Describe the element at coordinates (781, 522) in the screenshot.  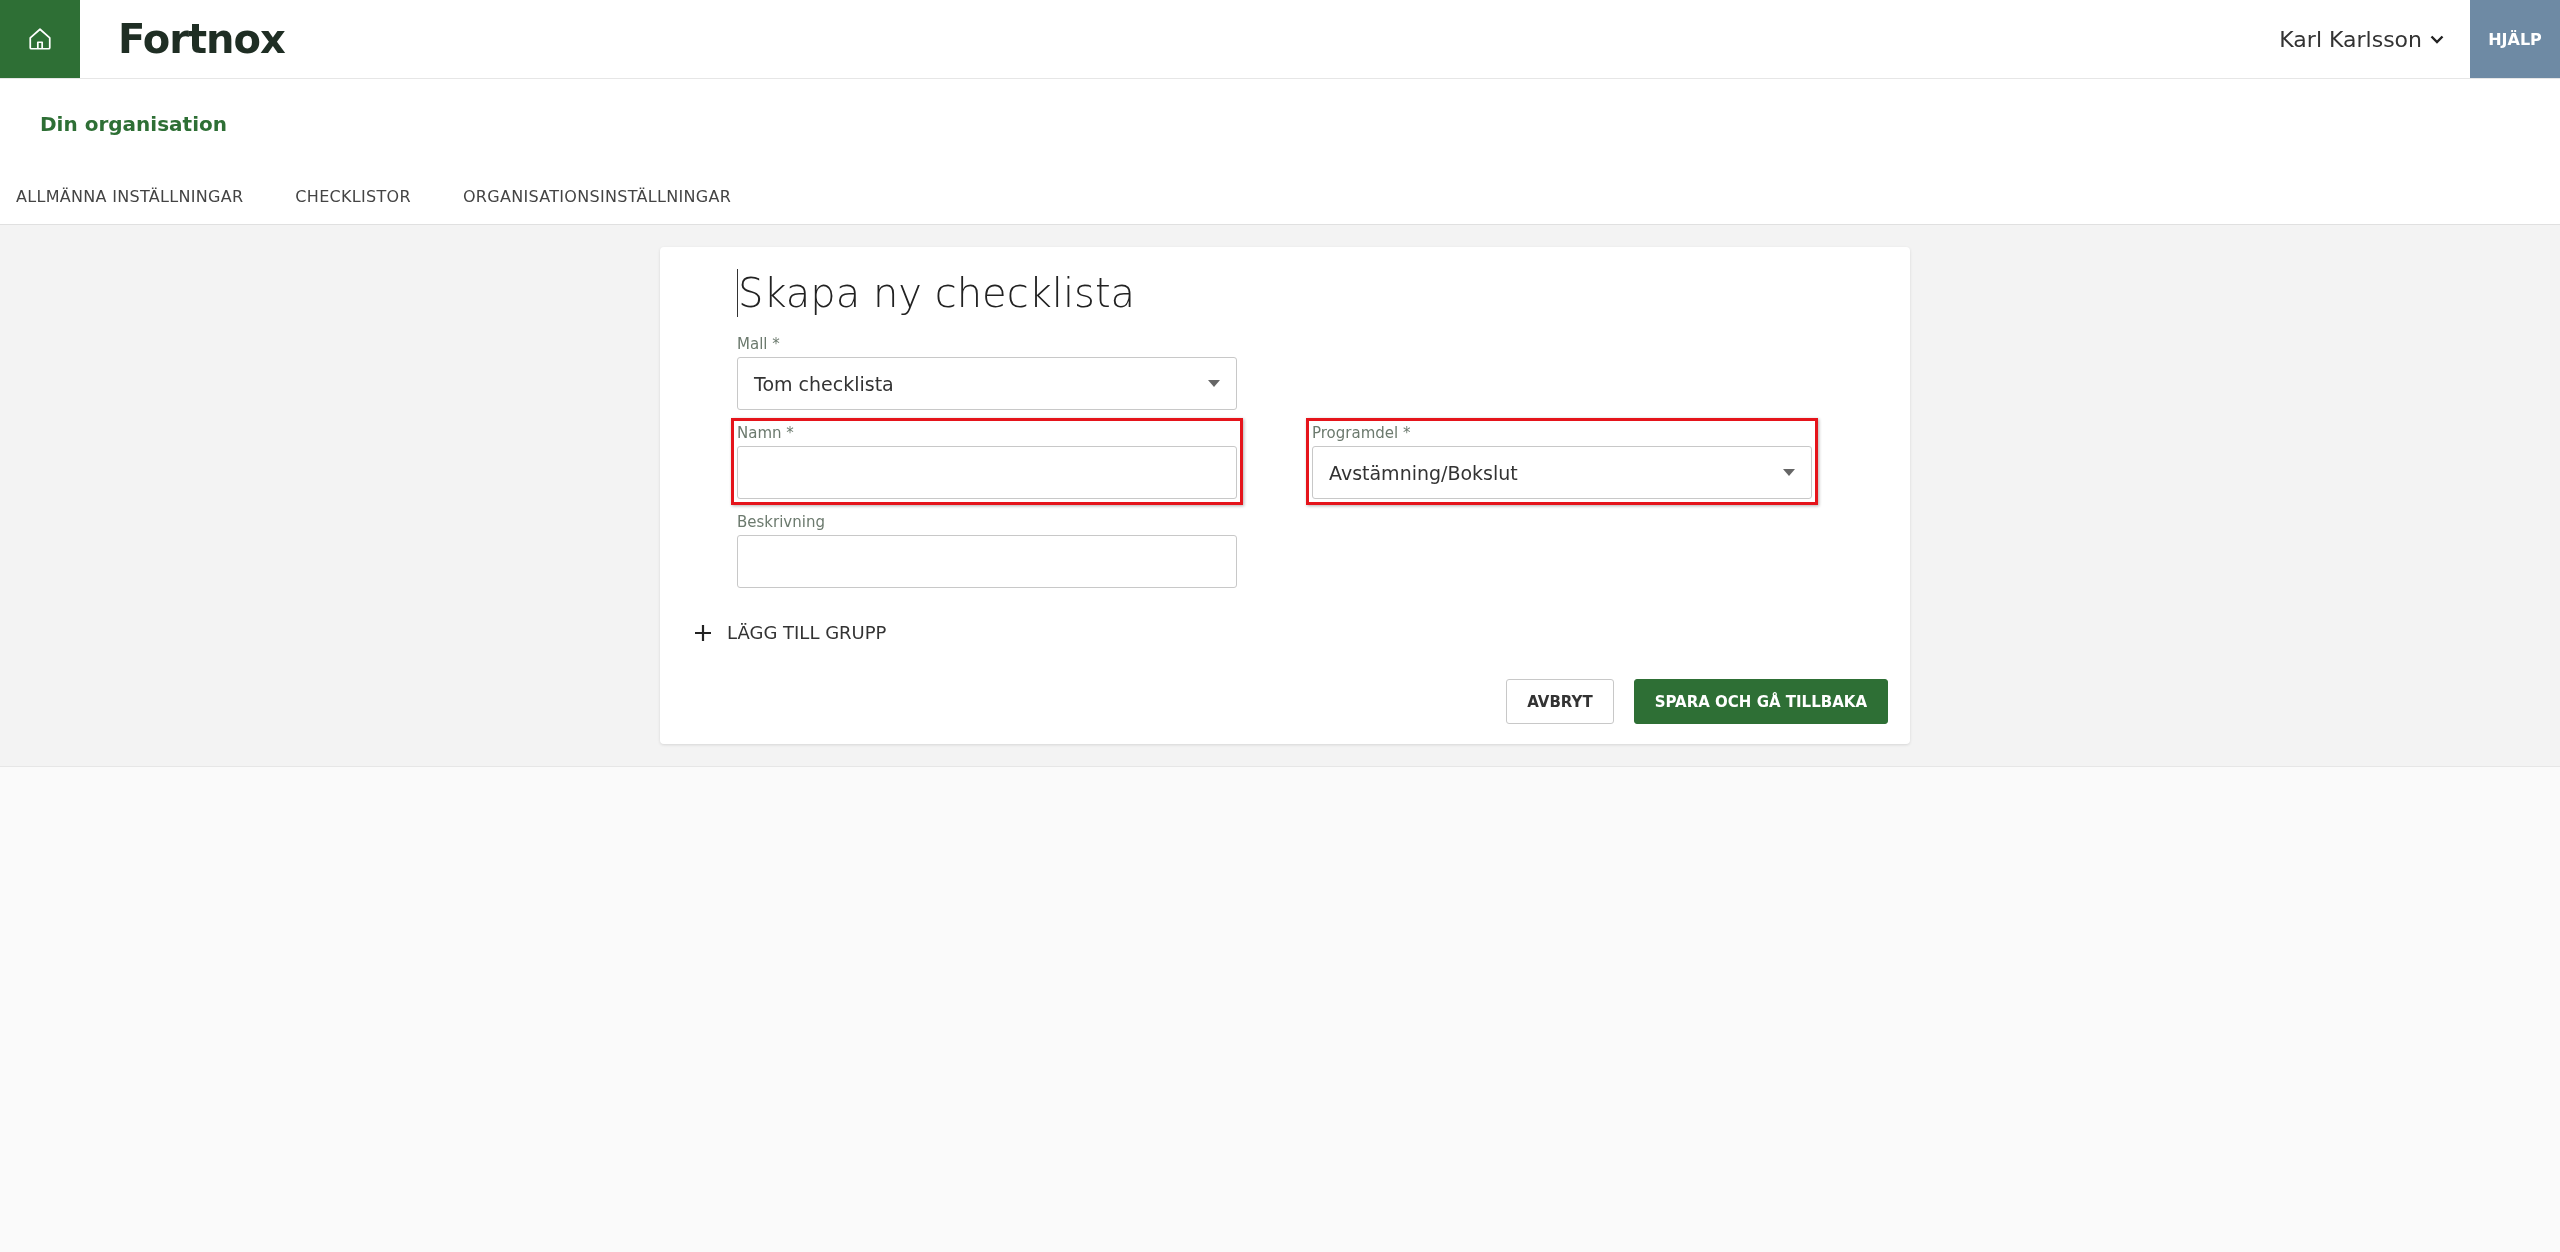
I see `field-label: Beskrivning` at that location.